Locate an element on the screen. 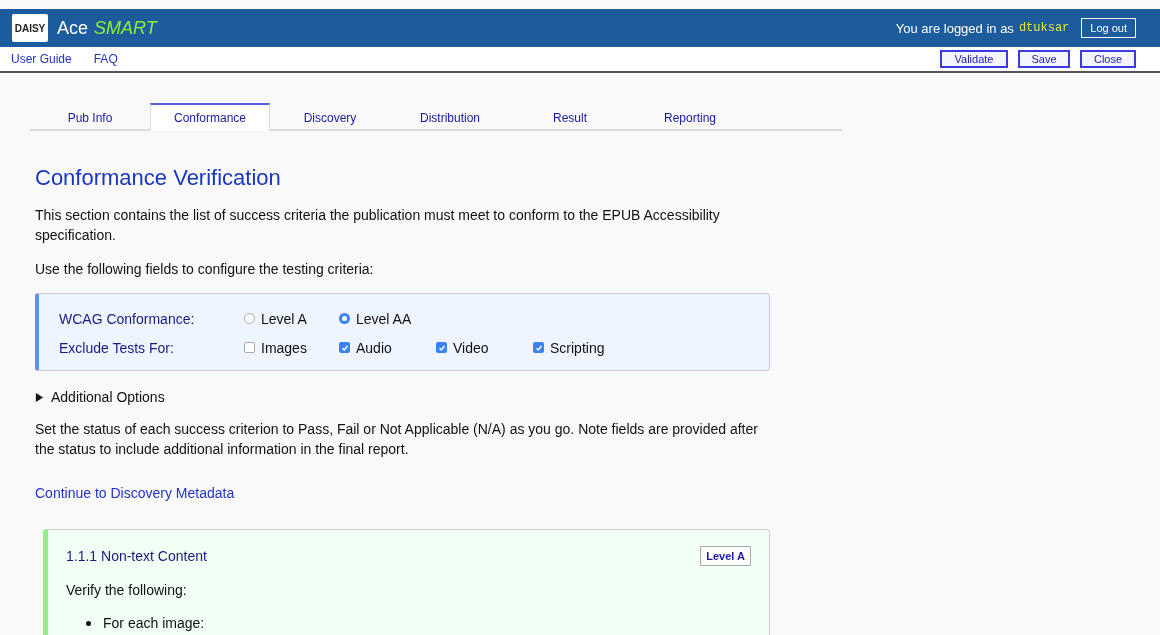  radio-option: Level AA is located at coordinates (387, 318).